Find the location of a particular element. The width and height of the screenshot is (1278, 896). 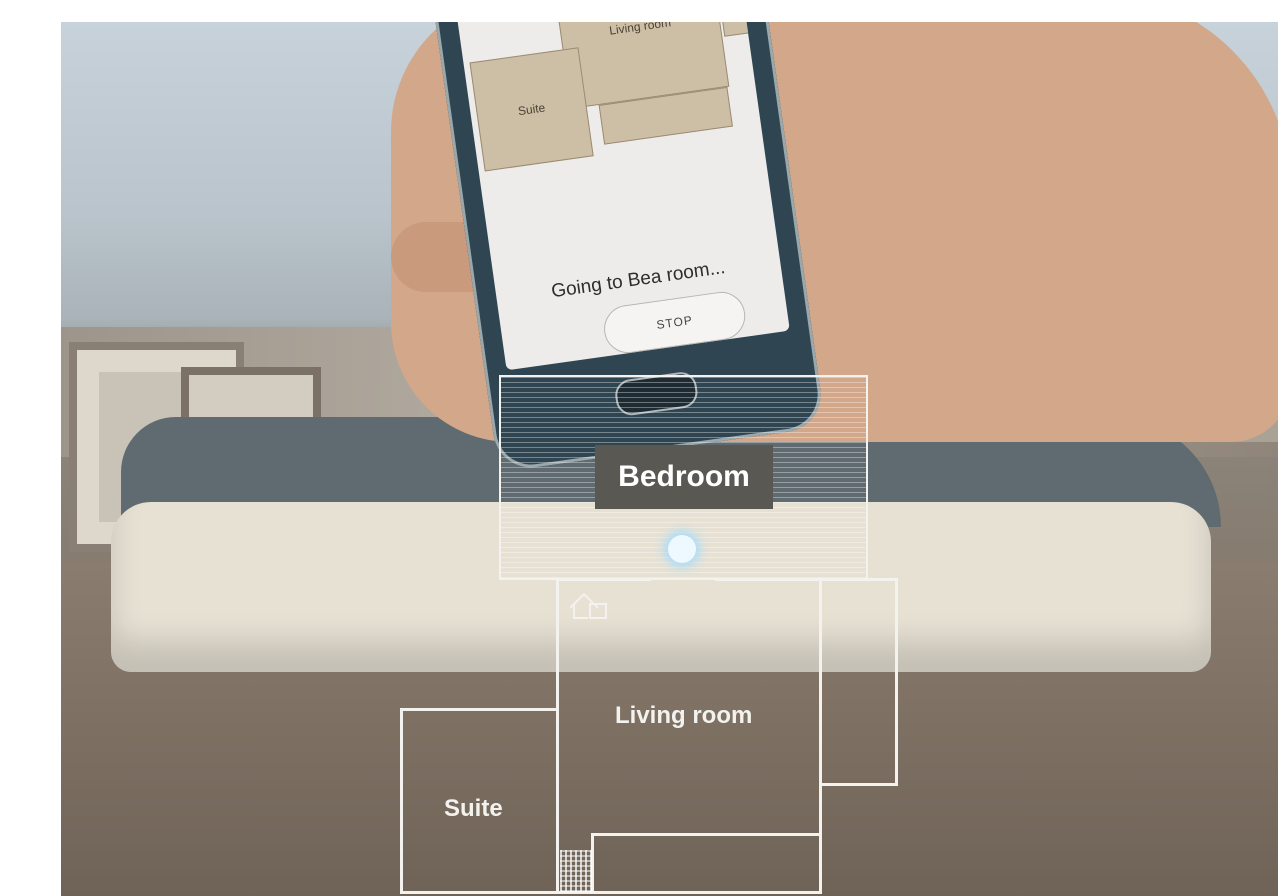

phone-room-label: Suite is located at coordinates (532, 109).